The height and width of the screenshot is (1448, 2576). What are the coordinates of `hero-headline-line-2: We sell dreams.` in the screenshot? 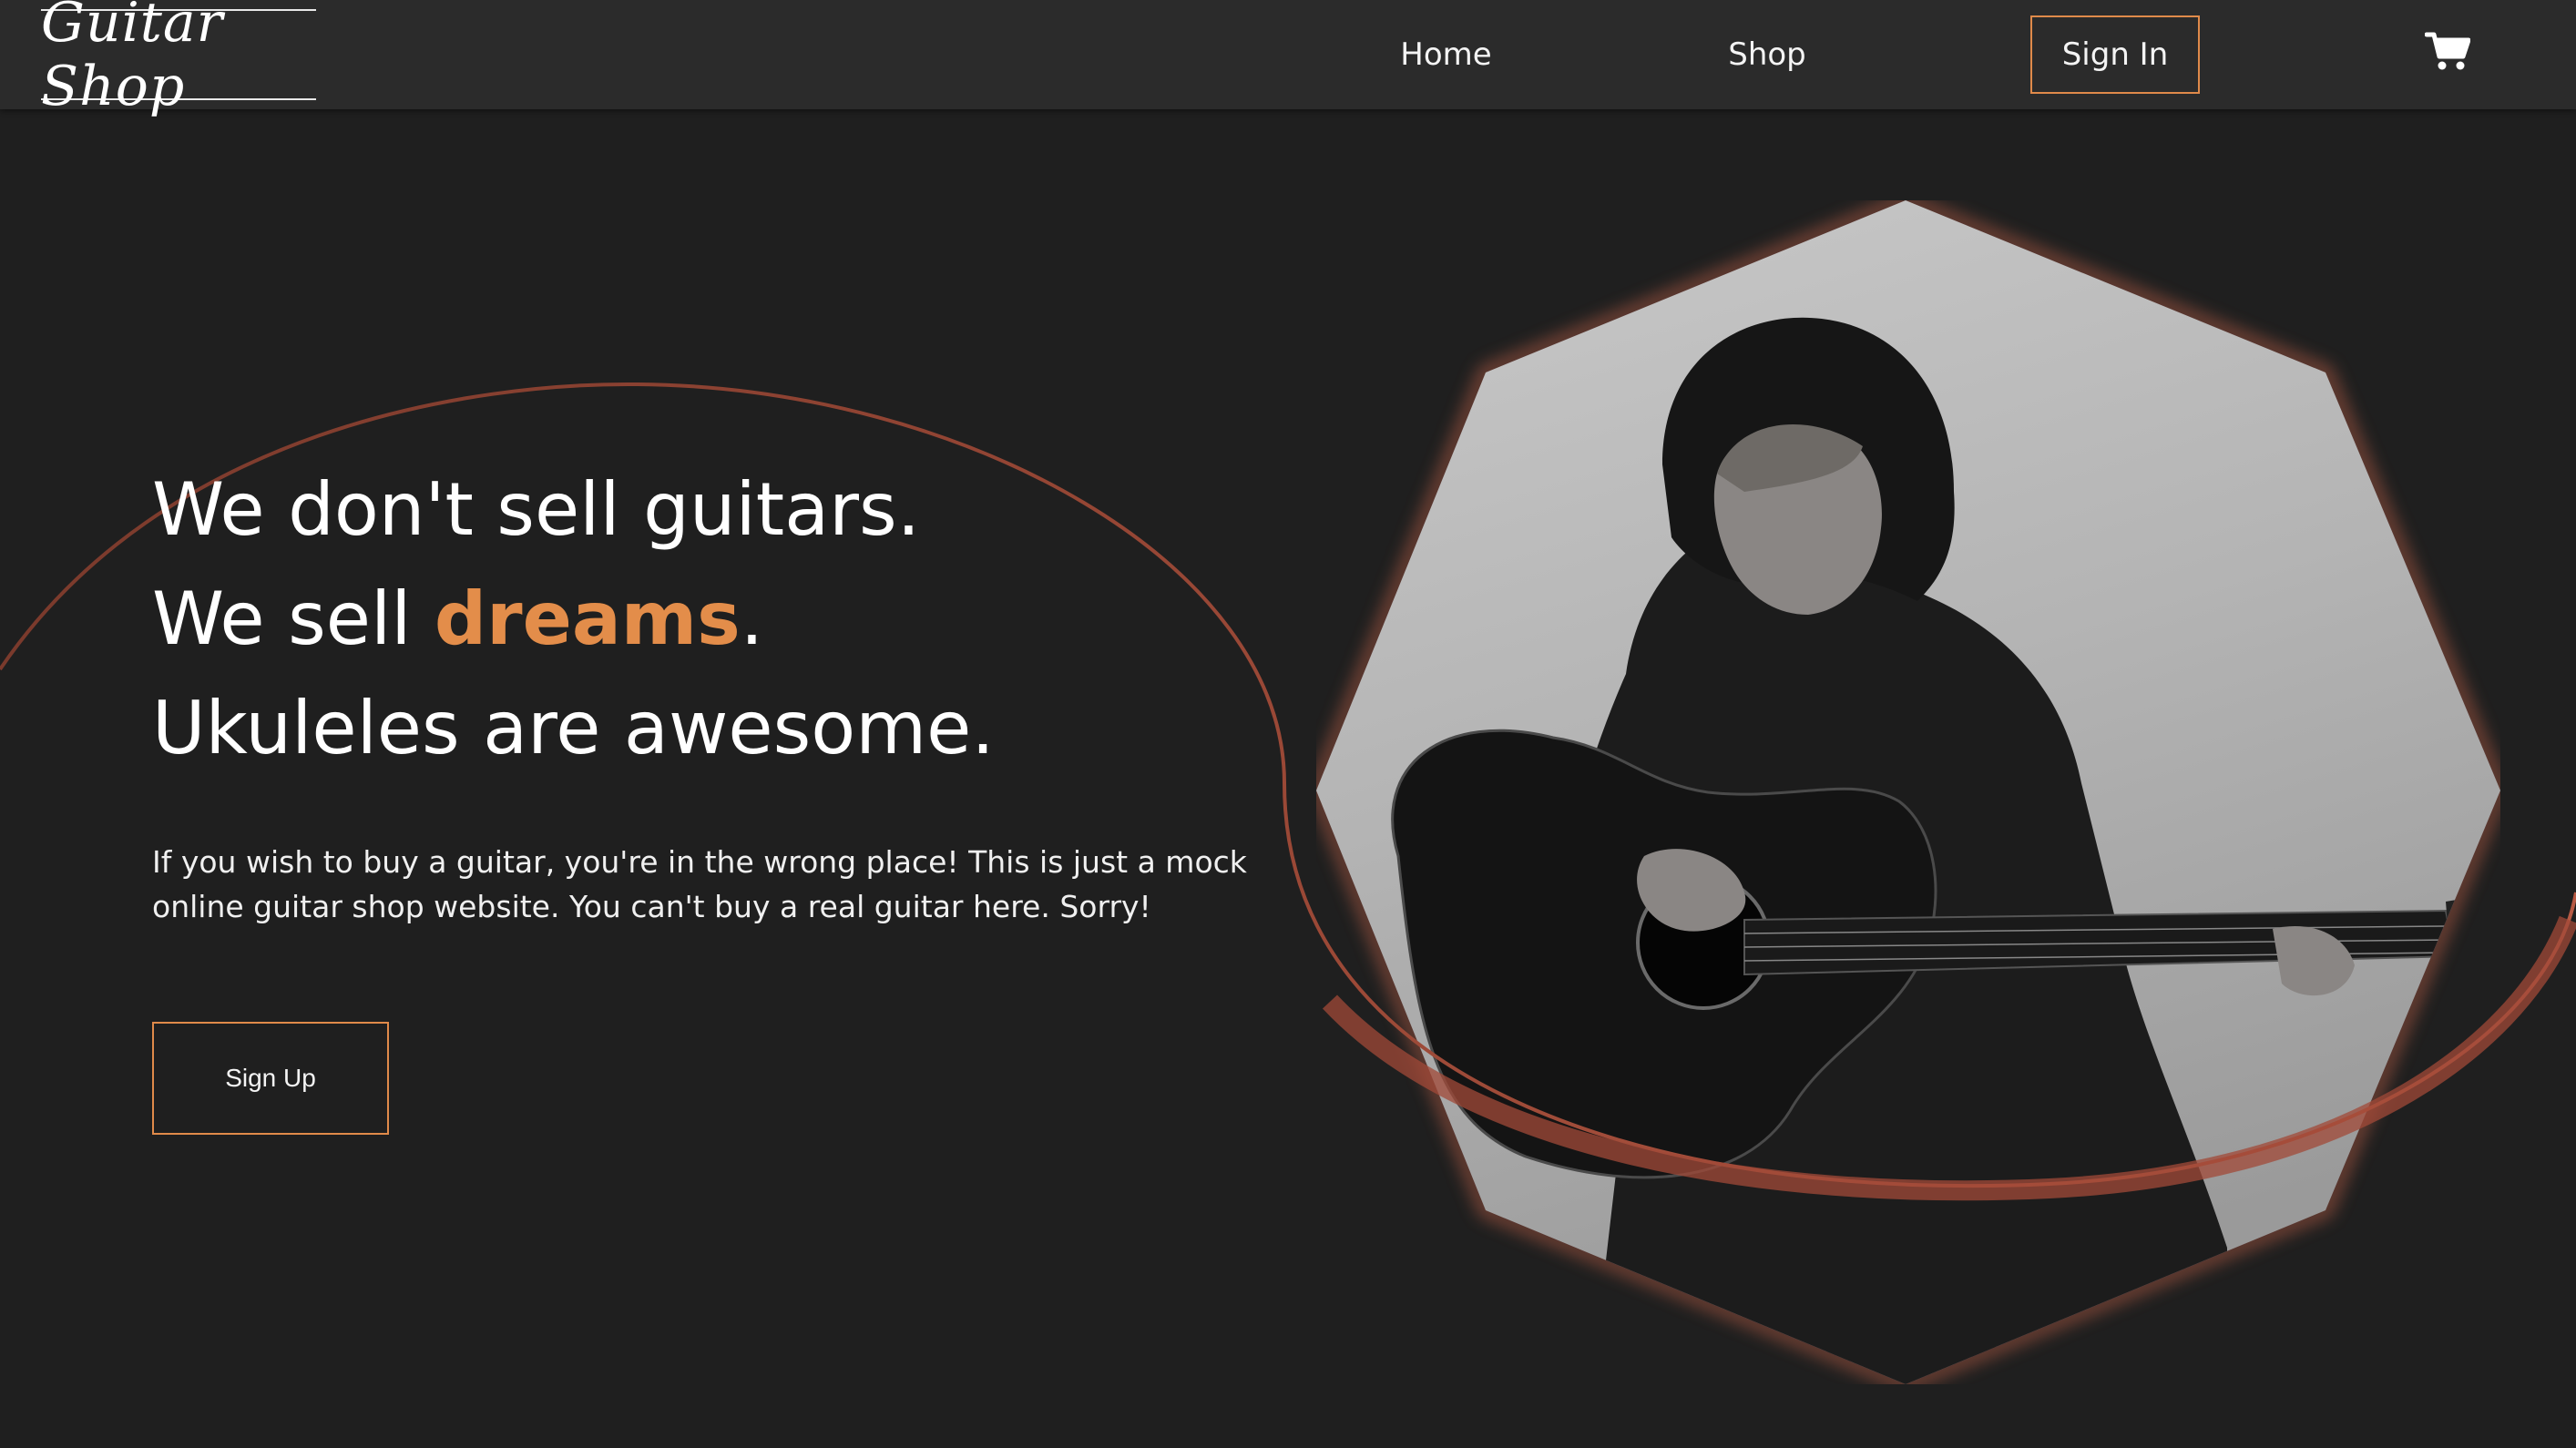 It's located at (457, 619).